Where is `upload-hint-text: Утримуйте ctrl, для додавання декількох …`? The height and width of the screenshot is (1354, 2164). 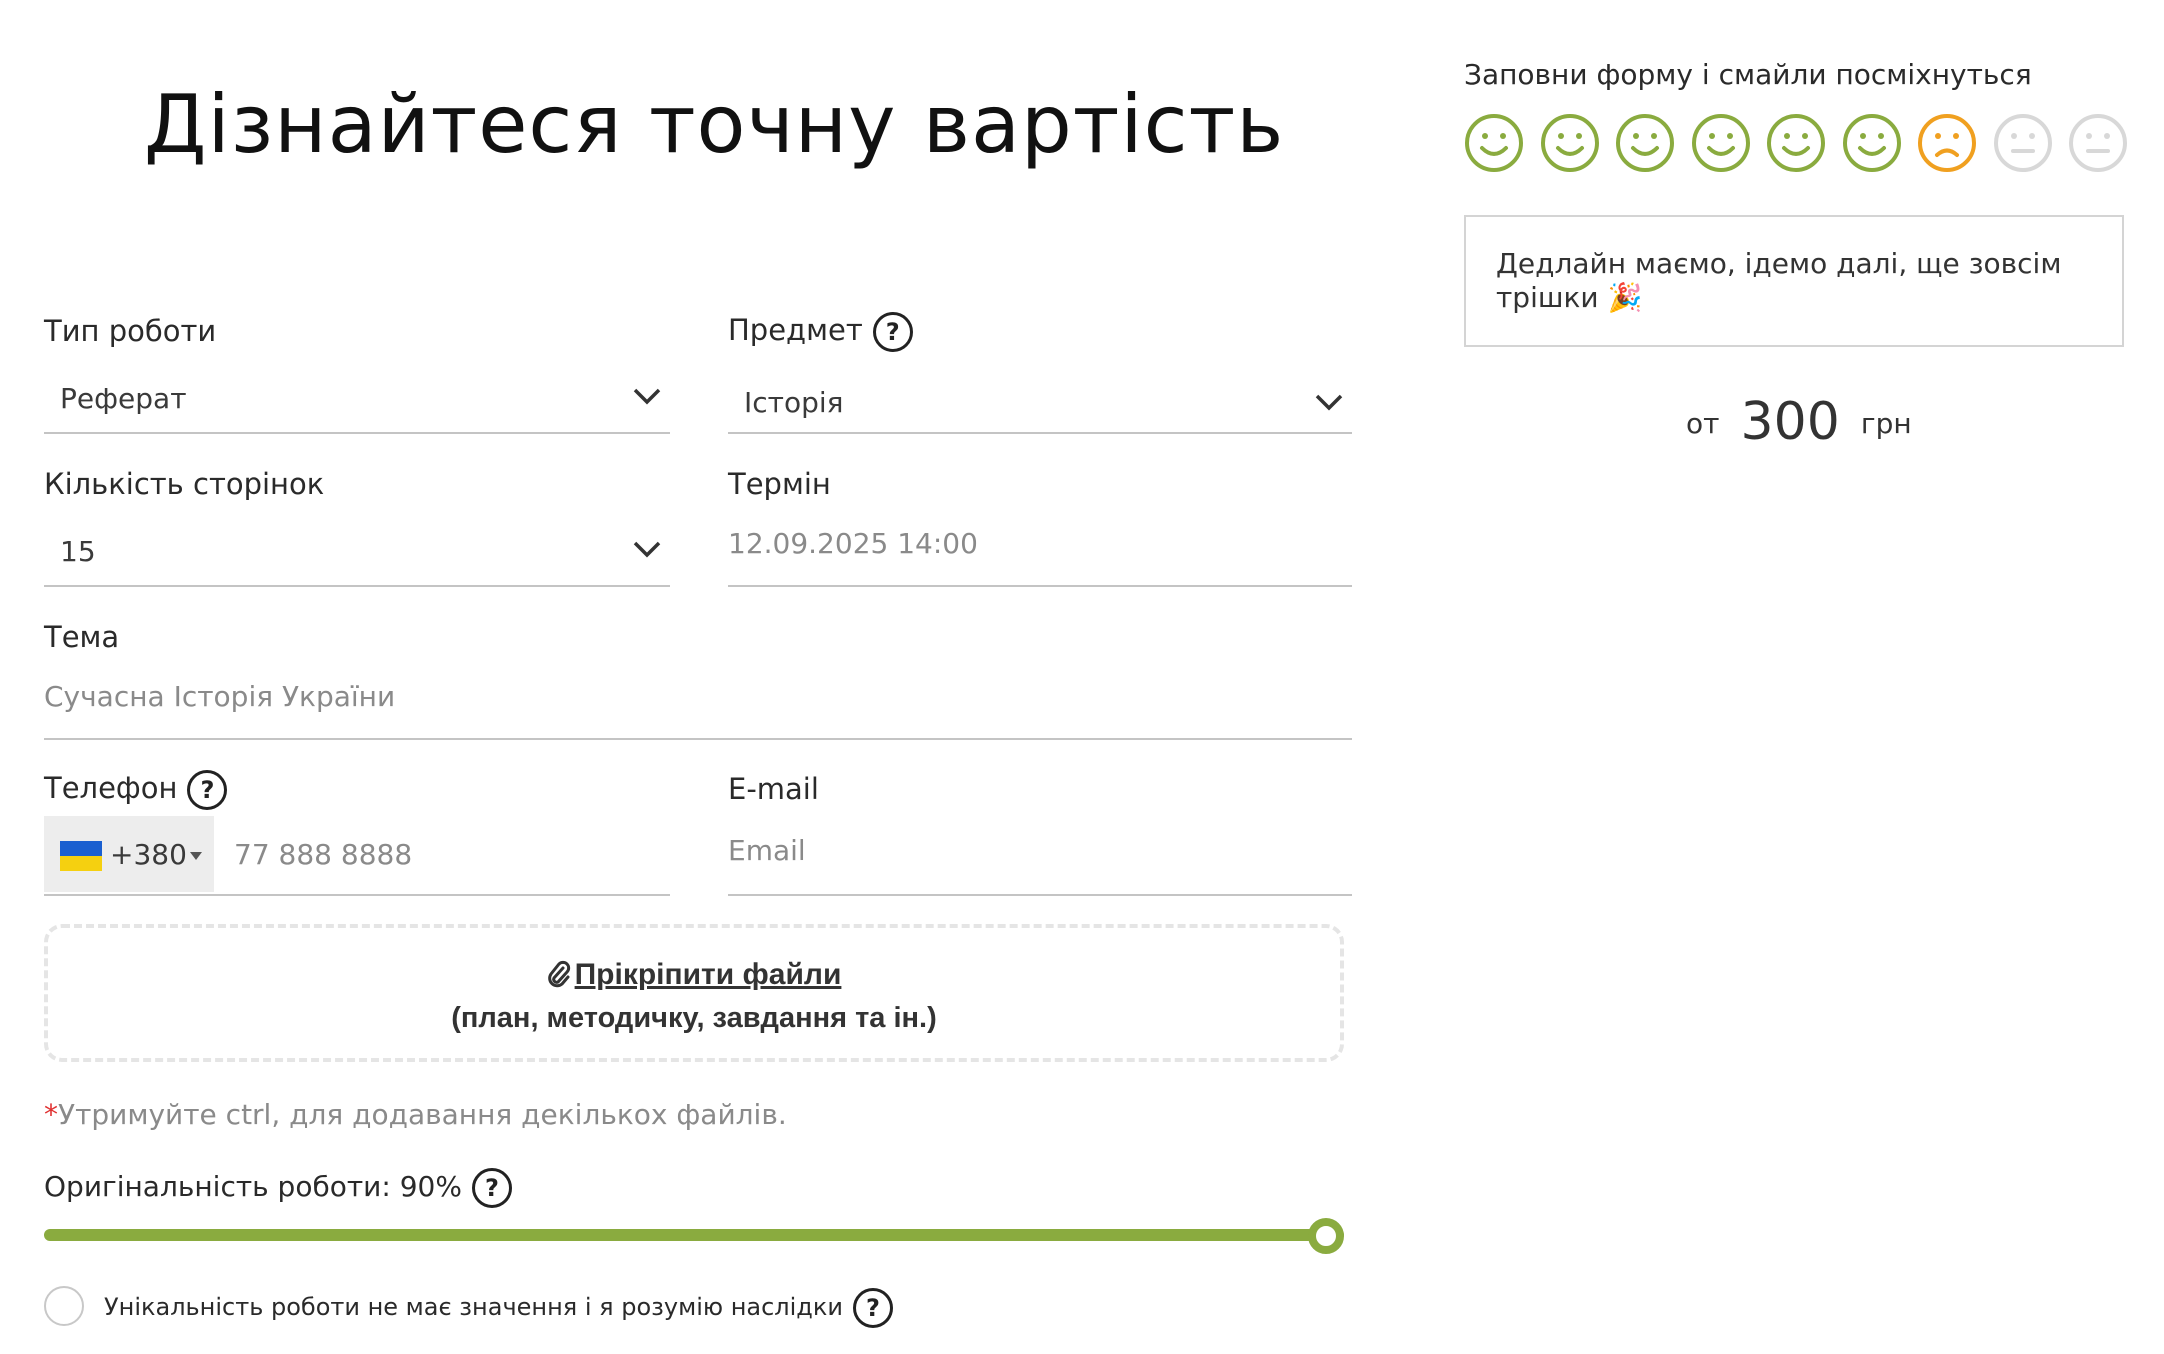 upload-hint-text: Утримуйте ctrl, для додавання декількох … is located at coordinates (422, 1114).